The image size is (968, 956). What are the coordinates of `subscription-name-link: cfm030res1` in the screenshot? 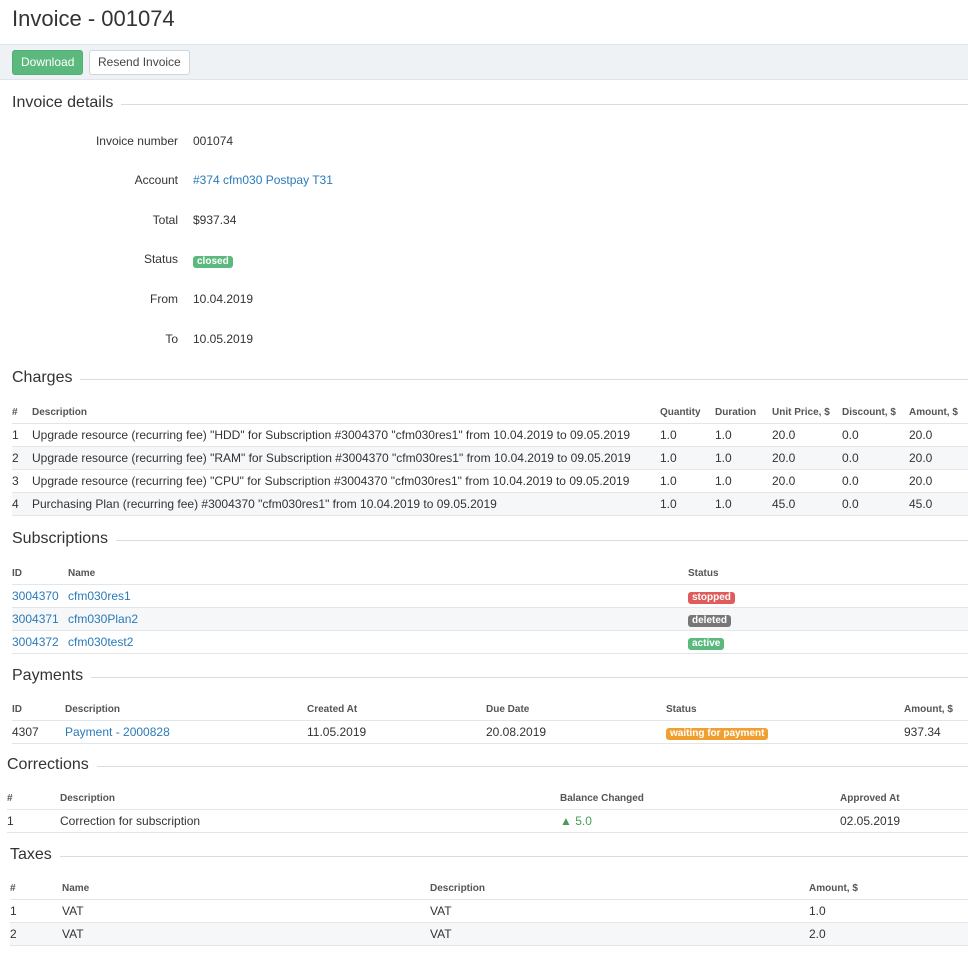 It's located at (99, 596).